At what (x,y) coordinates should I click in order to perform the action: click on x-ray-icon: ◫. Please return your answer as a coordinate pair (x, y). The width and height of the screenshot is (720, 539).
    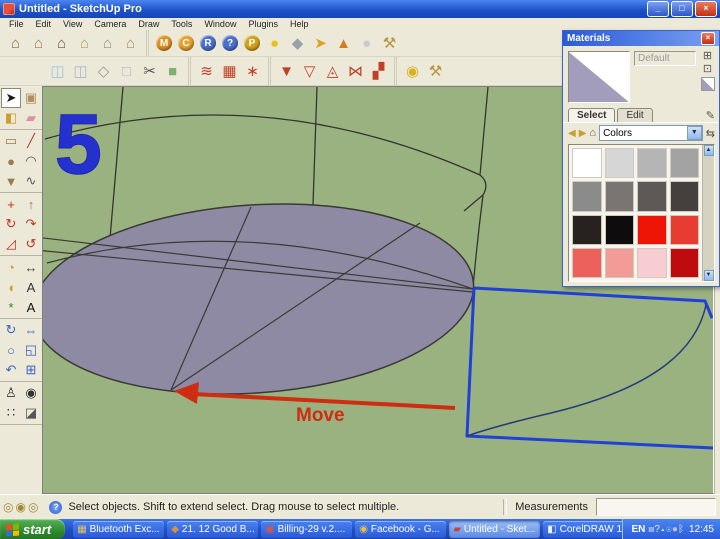
    Looking at the image, I should click on (57, 71).